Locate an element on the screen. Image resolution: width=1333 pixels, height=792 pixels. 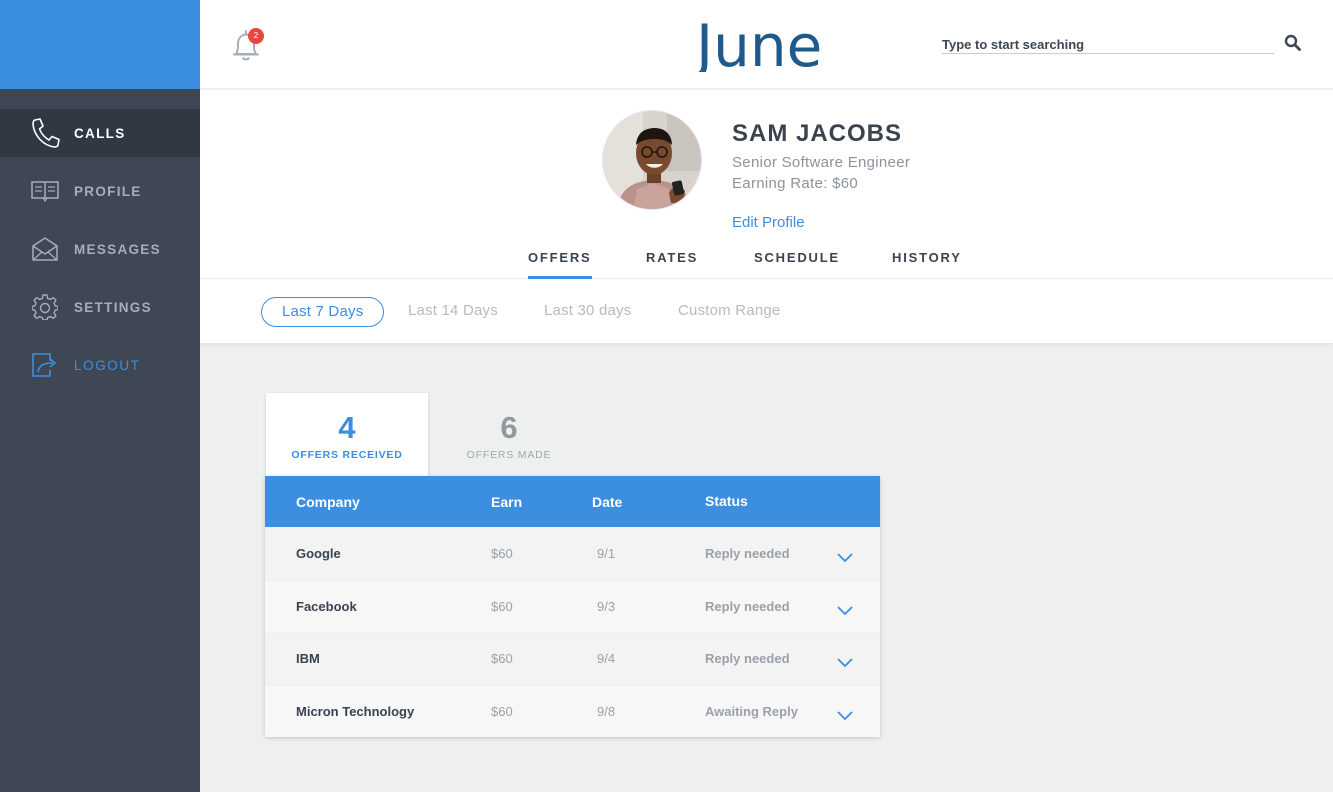
june-logo: June is located at coordinates (765, 46).